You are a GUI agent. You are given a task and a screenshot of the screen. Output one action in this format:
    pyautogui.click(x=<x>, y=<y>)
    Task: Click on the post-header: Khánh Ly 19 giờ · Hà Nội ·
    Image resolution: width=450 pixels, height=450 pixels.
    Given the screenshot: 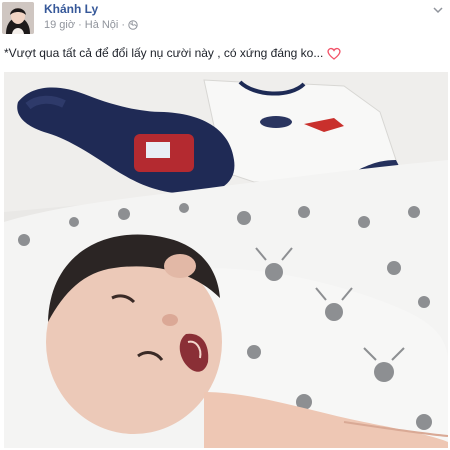 What is the action you would take?
    pyautogui.click(x=225, y=20)
    